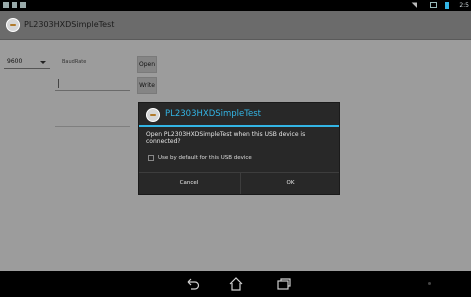 The image size is (471, 297). What do you see at coordinates (414, 5) in the screenshot?
I see `wifi-icon: ◥` at bounding box center [414, 5].